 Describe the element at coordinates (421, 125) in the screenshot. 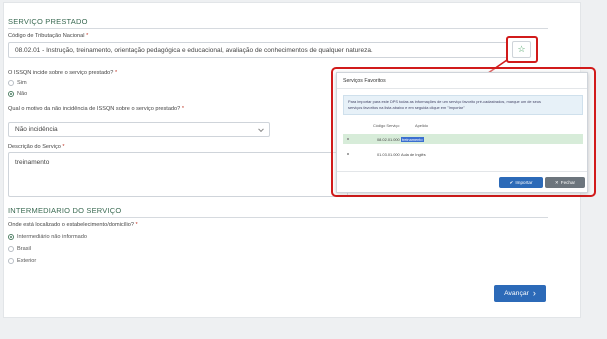

I see `col-header-apelido: Apelido` at that location.